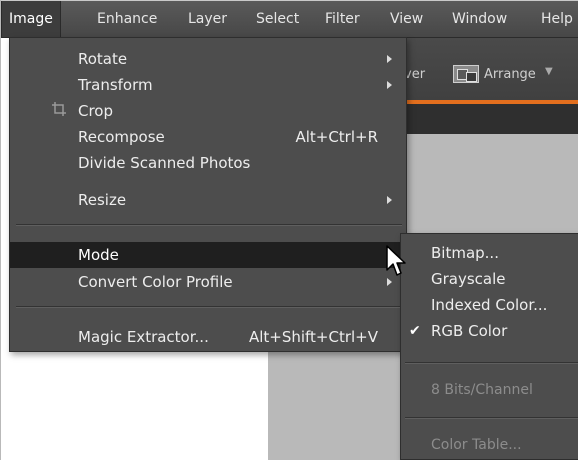  I want to click on menu-item-label: Divide Scanned Photos, so click(164, 163).